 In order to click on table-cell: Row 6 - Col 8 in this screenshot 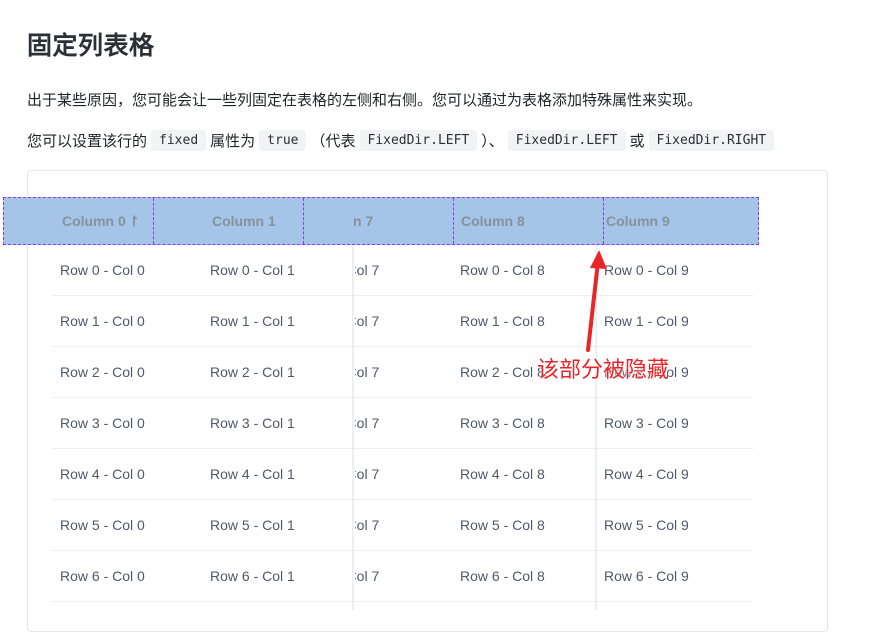, I will do `click(502, 576)`.